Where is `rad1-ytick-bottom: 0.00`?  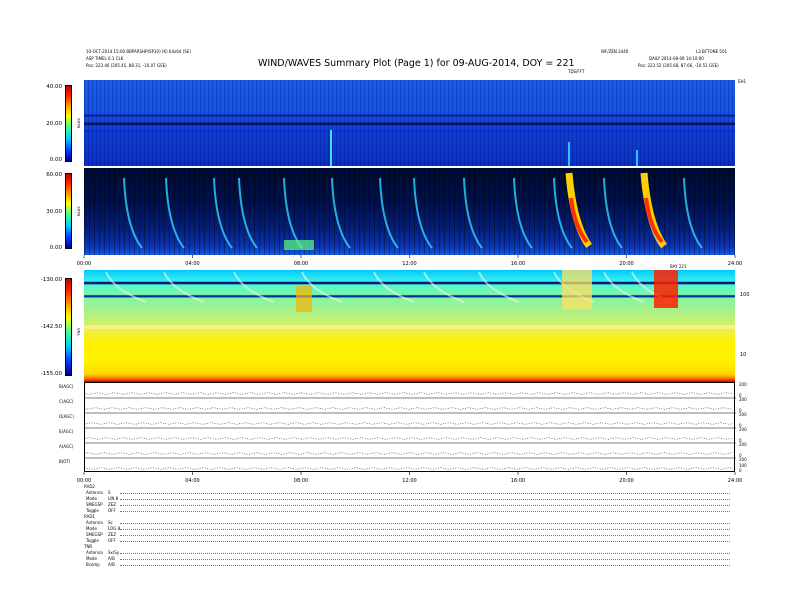
rad1-ytick-bottom: 0.00 is located at coordinates (55, 248).